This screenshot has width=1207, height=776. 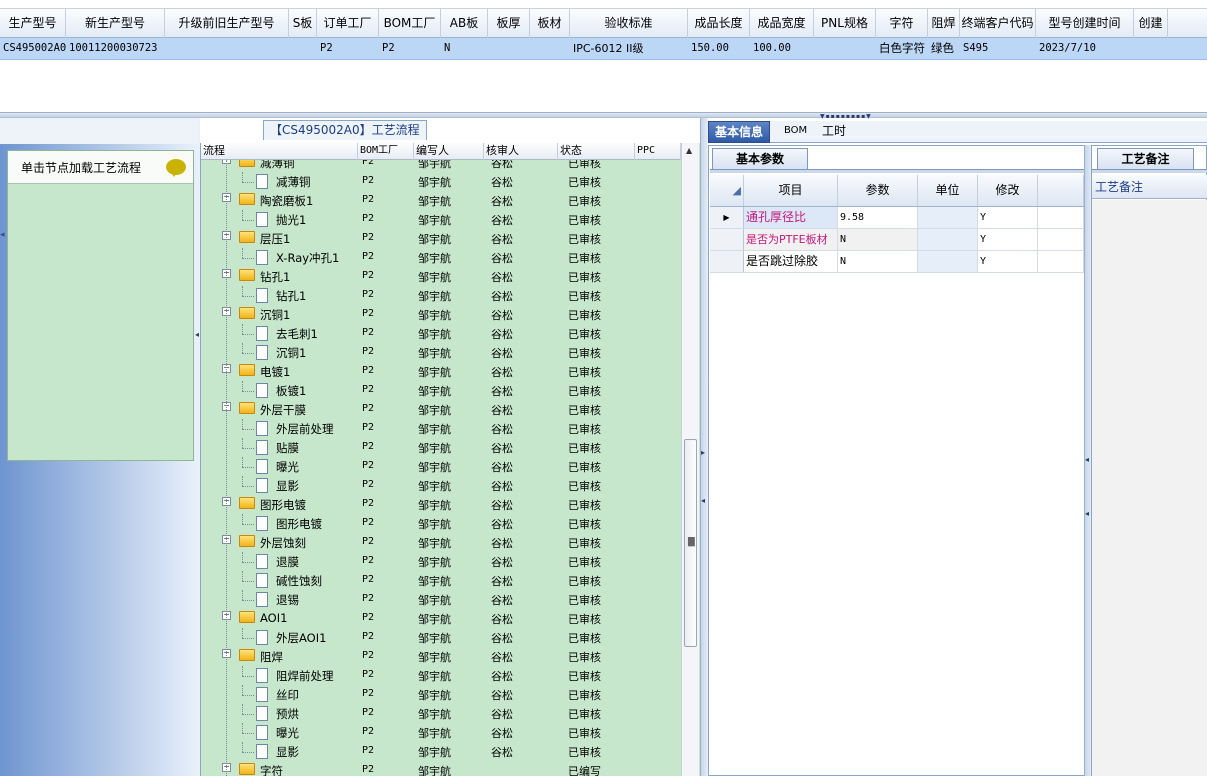 I want to click on grid-cell: 2023/7/10, so click(x=1085, y=48).